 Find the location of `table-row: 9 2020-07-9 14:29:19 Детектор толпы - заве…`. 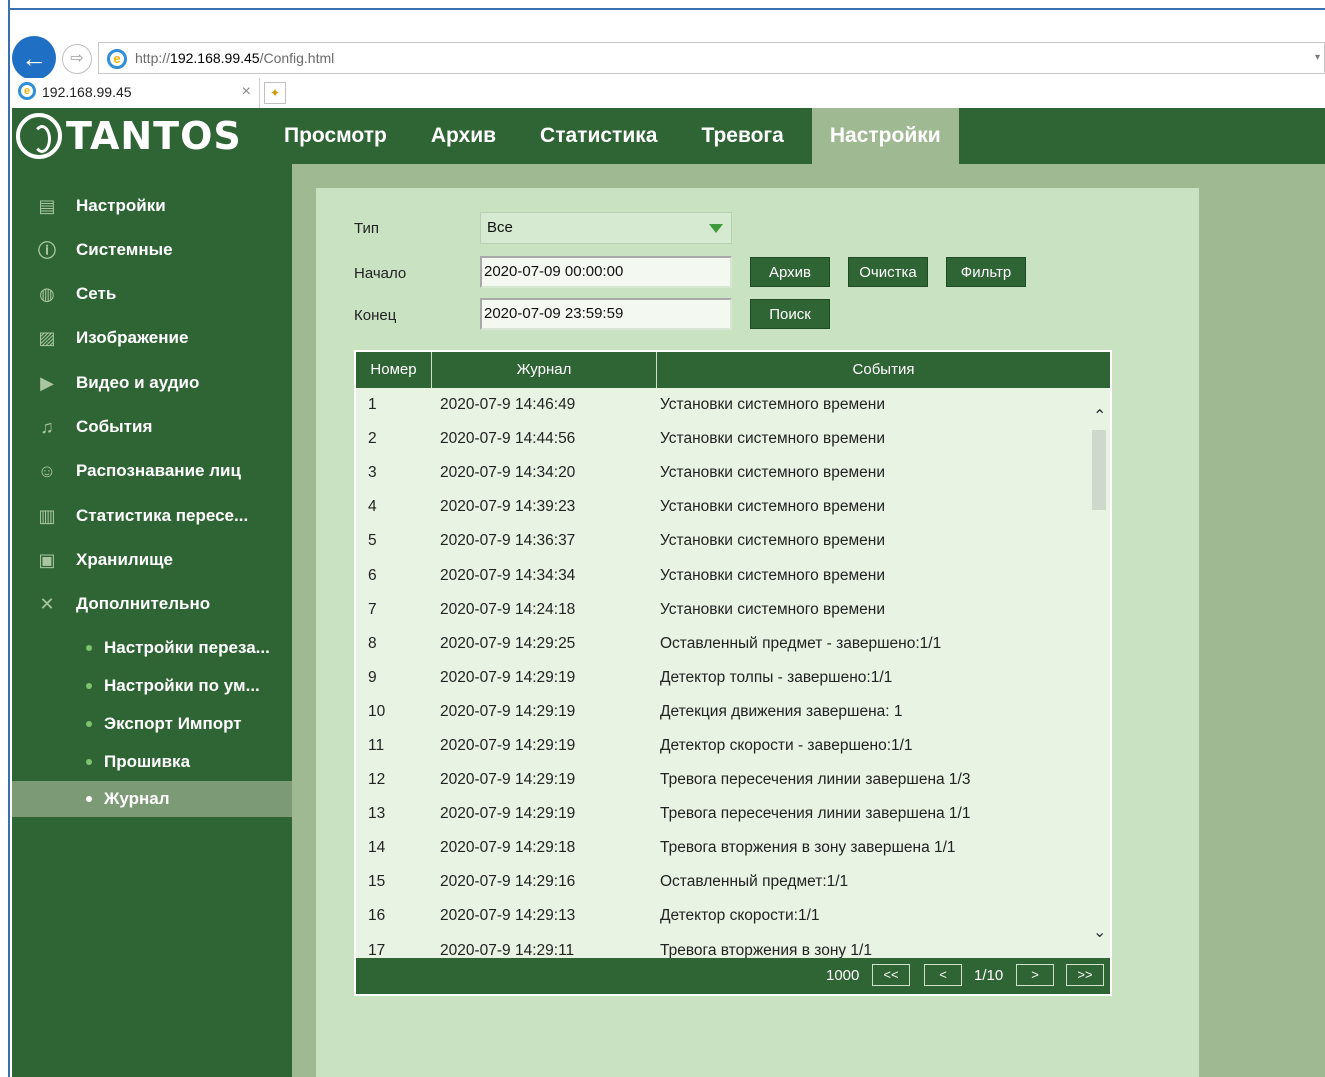

table-row: 9 2020-07-9 14:29:19 Детектор толпы - заве… is located at coordinates (723, 678).